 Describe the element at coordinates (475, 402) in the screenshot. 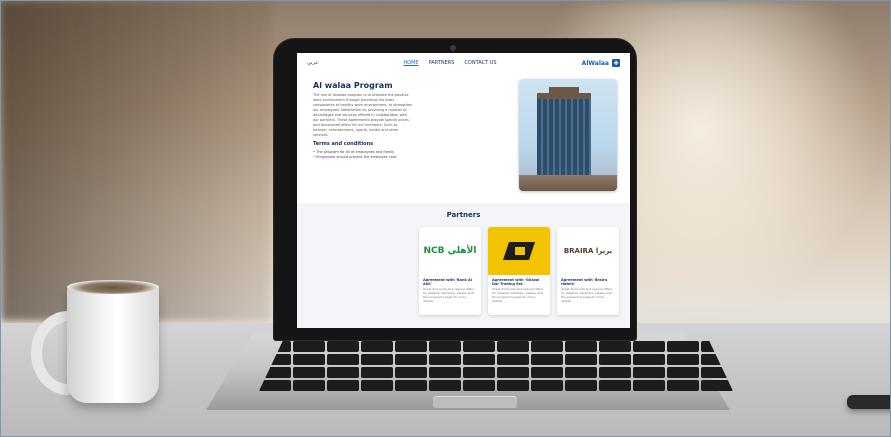

I see `laptop-trackpad` at that location.